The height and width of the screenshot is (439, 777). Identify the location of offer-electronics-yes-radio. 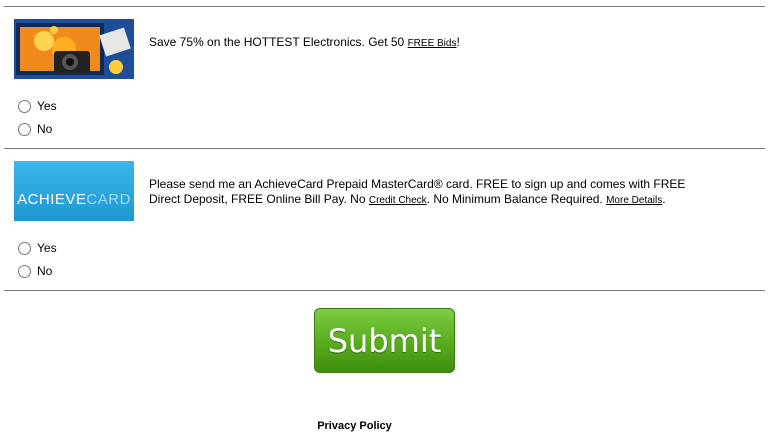
(24, 106).